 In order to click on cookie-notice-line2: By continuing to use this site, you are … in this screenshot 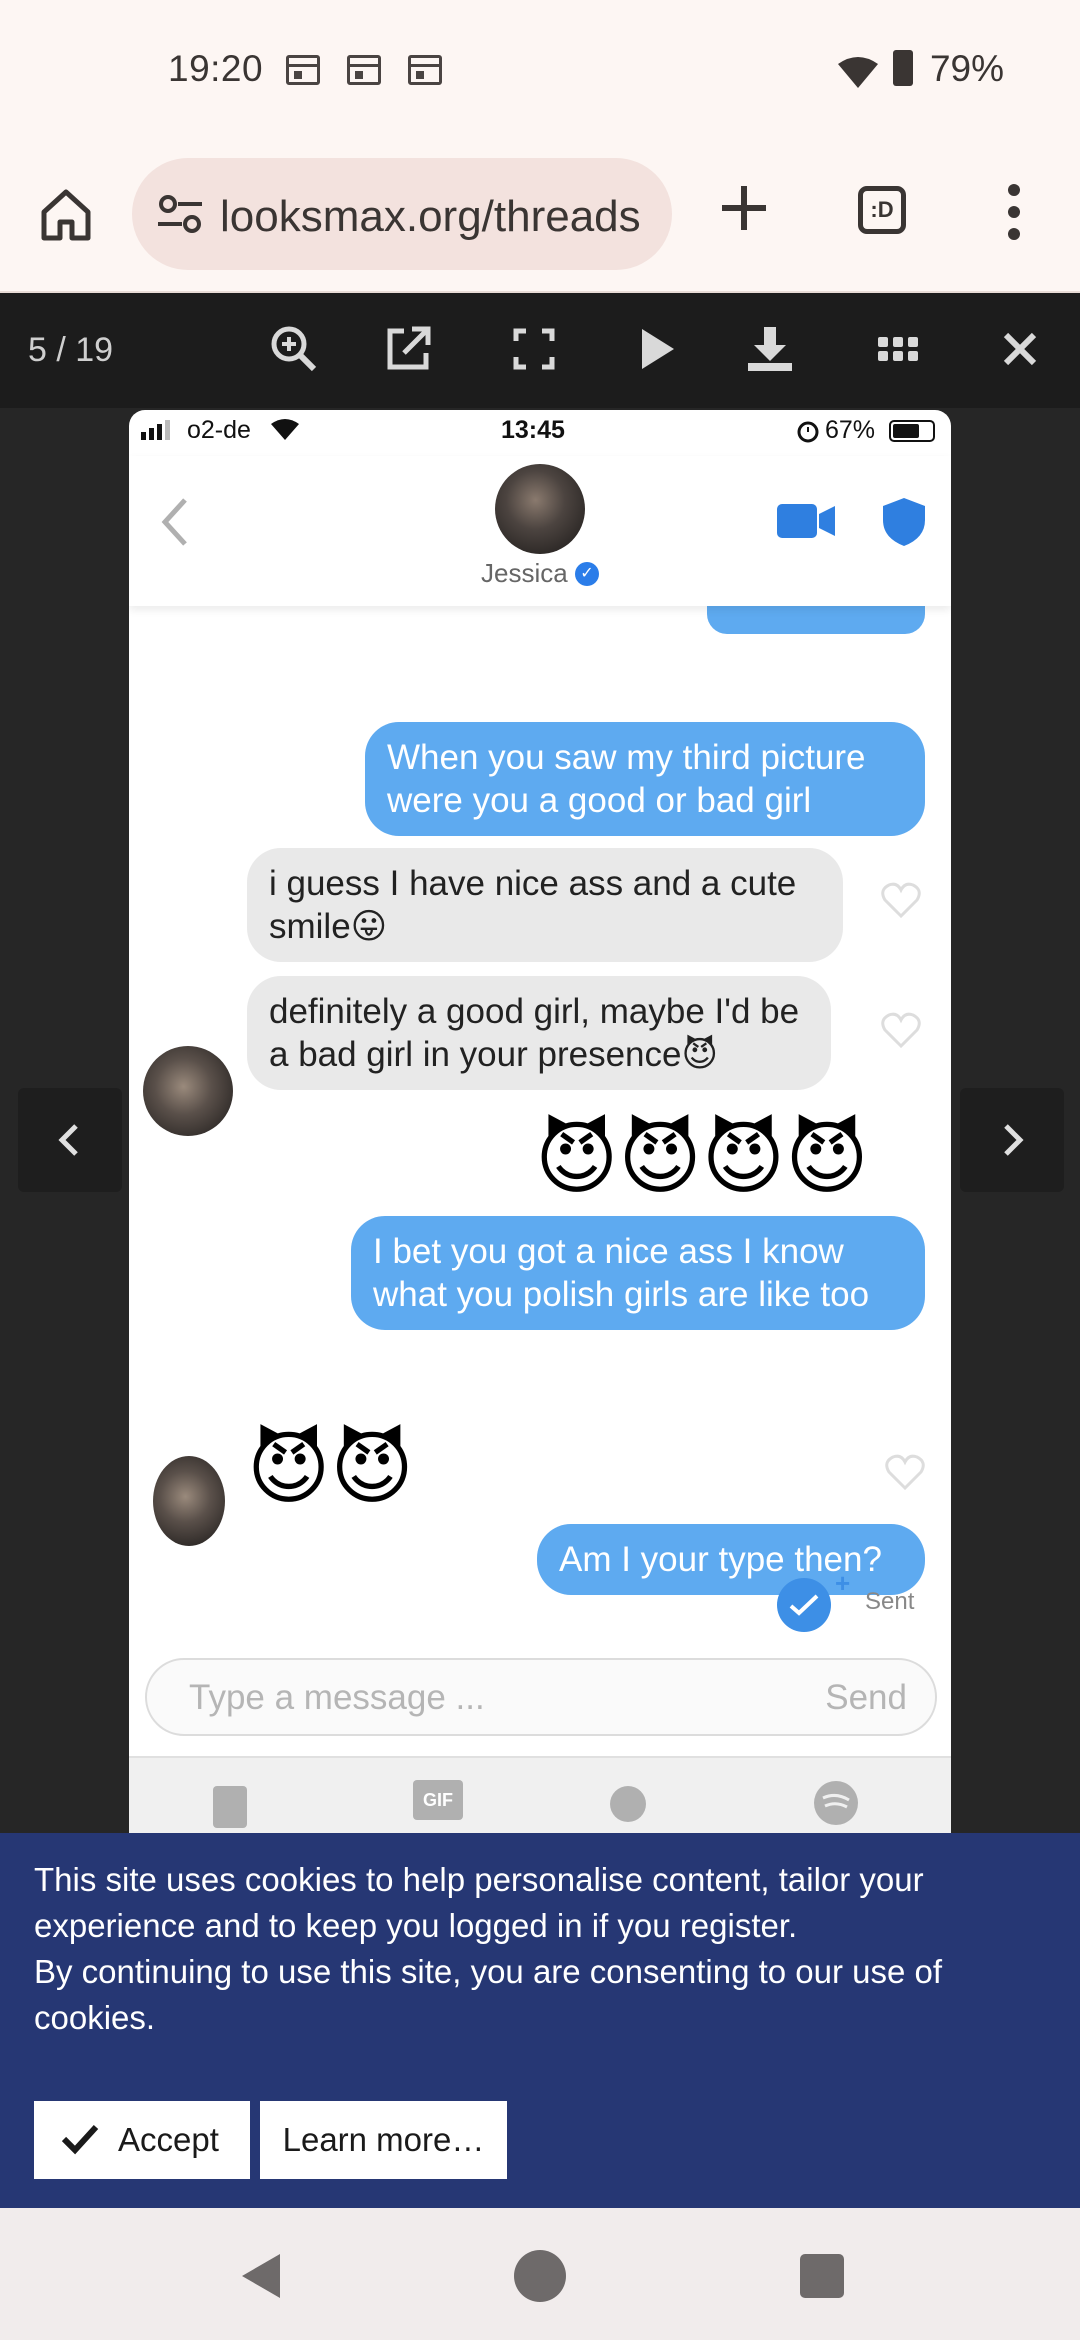, I will do `click(488, 1994)`.